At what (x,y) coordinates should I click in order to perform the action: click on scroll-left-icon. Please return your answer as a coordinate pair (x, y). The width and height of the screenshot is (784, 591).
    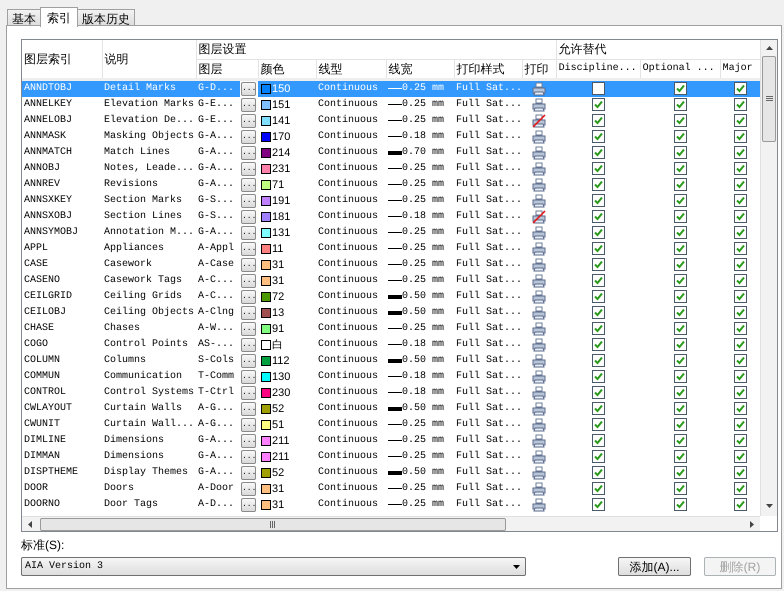
    Looking at the image, I should click on (30, 524).